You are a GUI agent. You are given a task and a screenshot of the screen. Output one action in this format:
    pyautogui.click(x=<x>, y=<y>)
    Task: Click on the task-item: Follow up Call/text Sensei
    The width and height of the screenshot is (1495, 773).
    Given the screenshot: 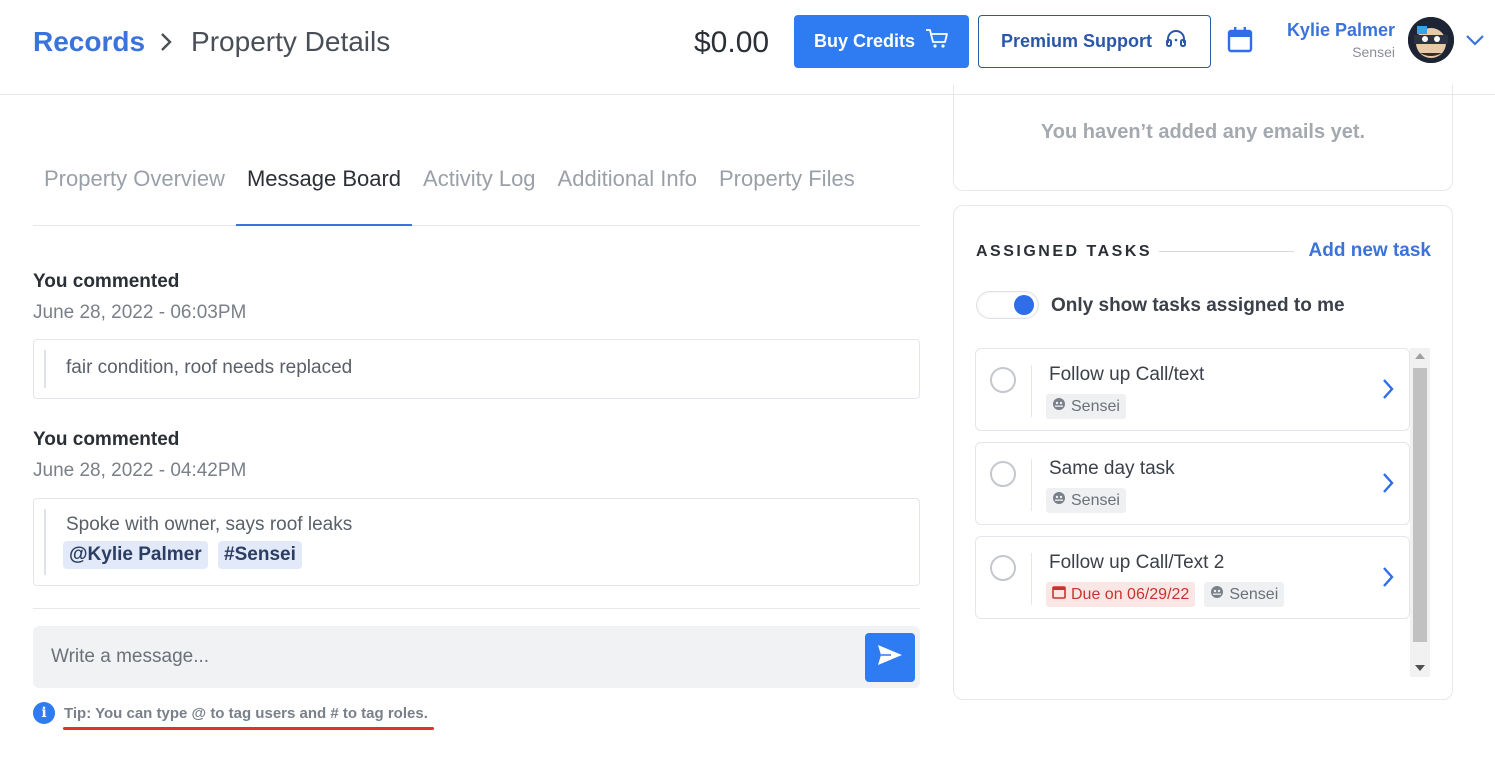 What is the action you would take?
    pyautogui.click(x=1192, y=389)
    